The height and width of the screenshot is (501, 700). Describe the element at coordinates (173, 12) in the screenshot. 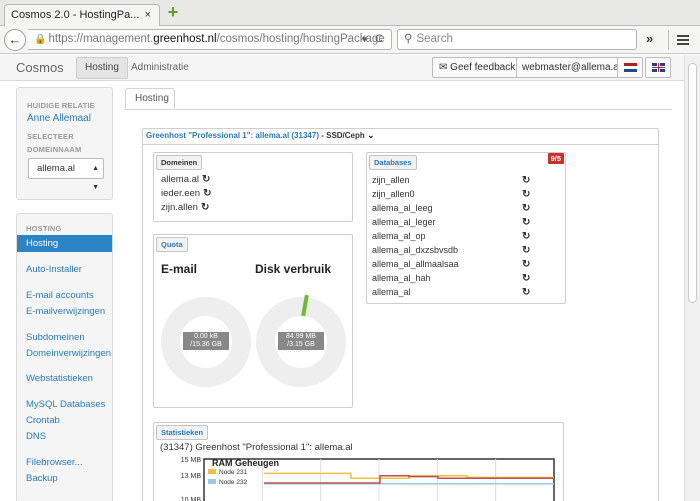

I see `new-tab-button: +` at that location.